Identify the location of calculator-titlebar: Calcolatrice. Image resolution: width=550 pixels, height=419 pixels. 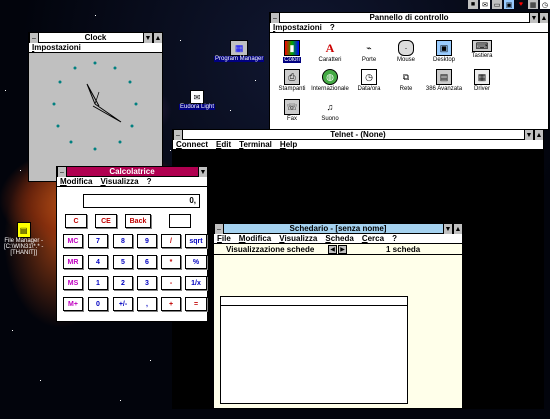
(132, 172).